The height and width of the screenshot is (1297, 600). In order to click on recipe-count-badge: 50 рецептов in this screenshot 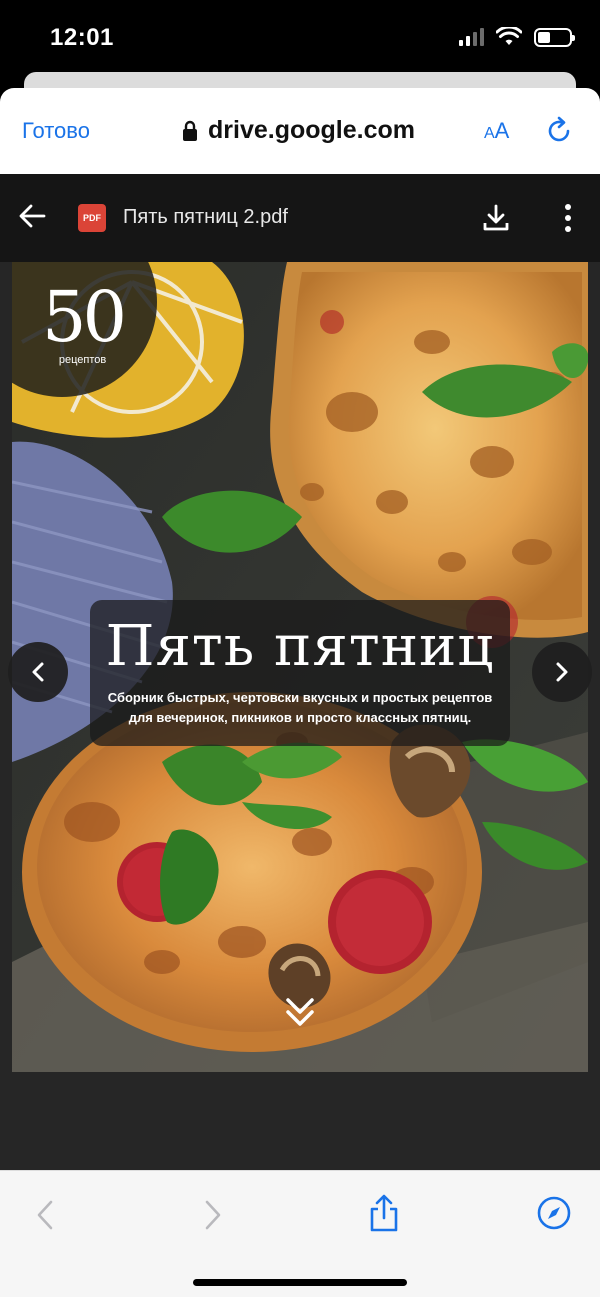, I will do `click(84, 321)`.